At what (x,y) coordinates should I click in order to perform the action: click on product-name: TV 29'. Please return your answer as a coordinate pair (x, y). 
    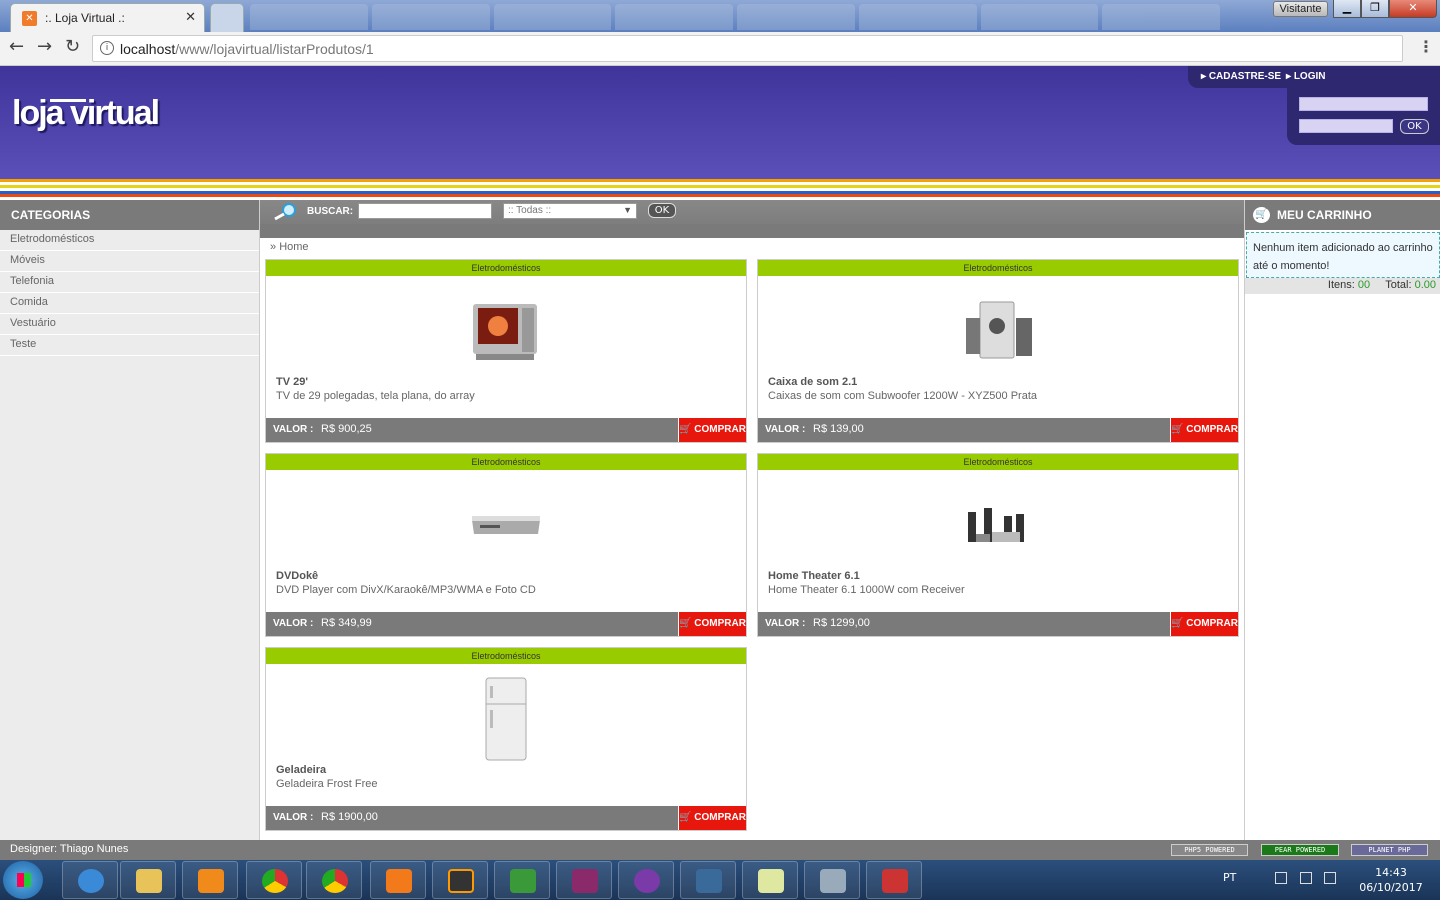
    Looking at the image, I should click on (292, 382).